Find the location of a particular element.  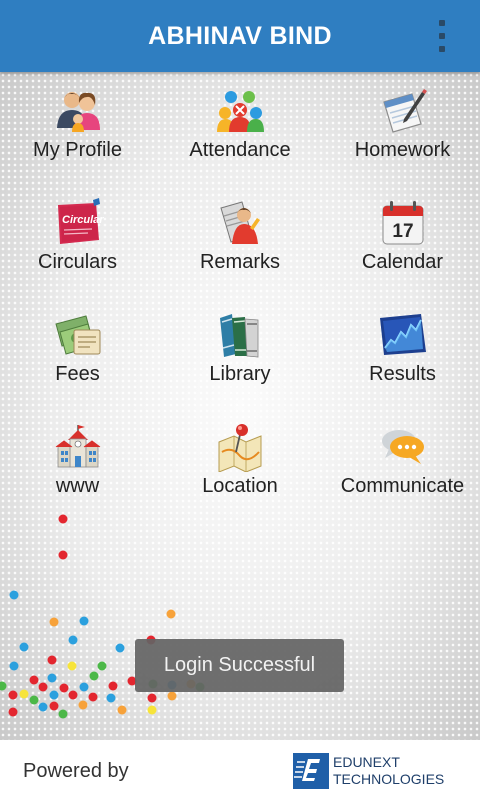

attendance-icon is located at coordinates (240, 111).